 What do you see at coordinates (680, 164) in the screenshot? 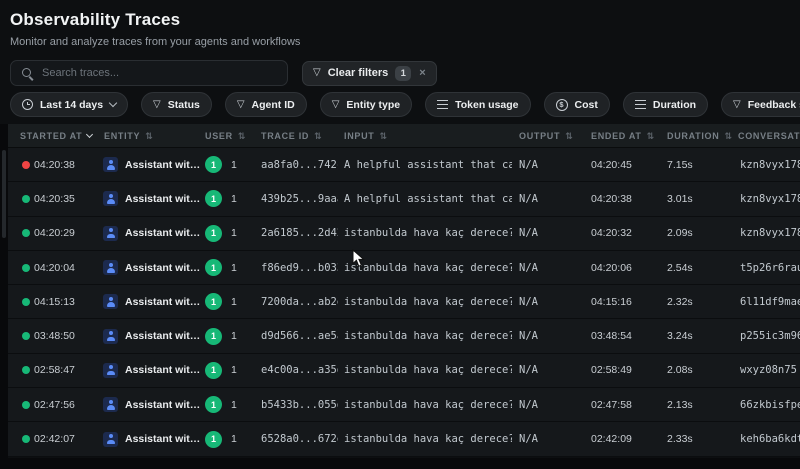
I see `cell-duration: 7.15s` at bounding box center [680, 164].